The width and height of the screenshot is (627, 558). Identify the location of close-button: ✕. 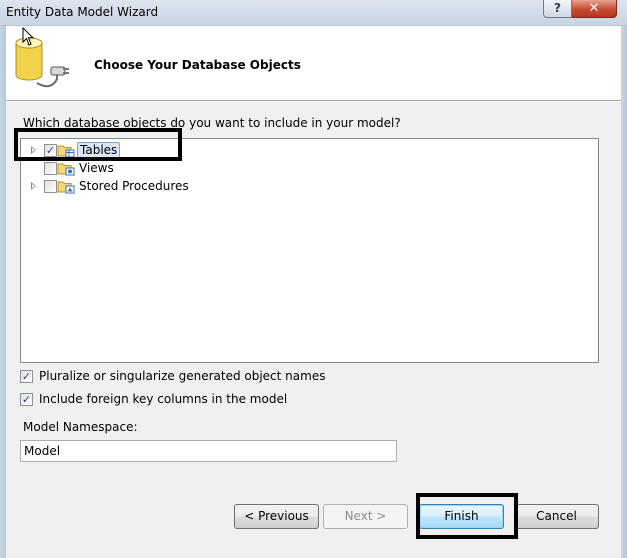
(594, 9).